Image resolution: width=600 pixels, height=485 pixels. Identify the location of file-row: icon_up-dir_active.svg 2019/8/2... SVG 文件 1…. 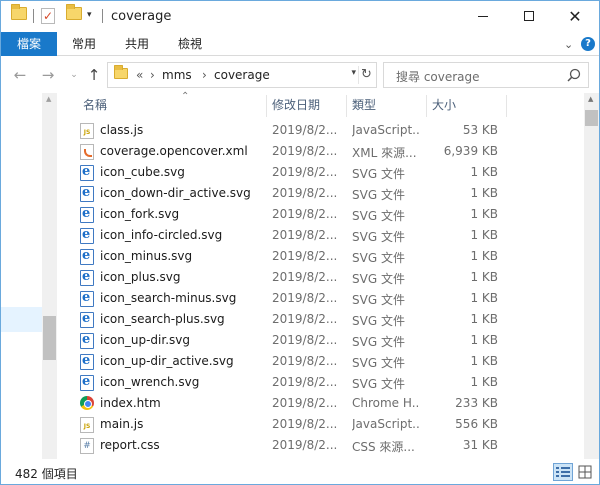
(330, 361).